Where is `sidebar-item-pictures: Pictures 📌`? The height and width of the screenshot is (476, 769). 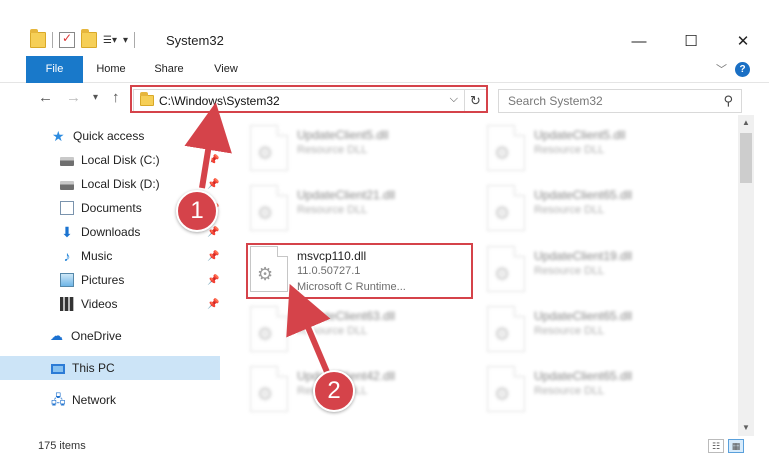
sidebar-item-pictures: Pictures 📌 is located at coordinates (110, 280).